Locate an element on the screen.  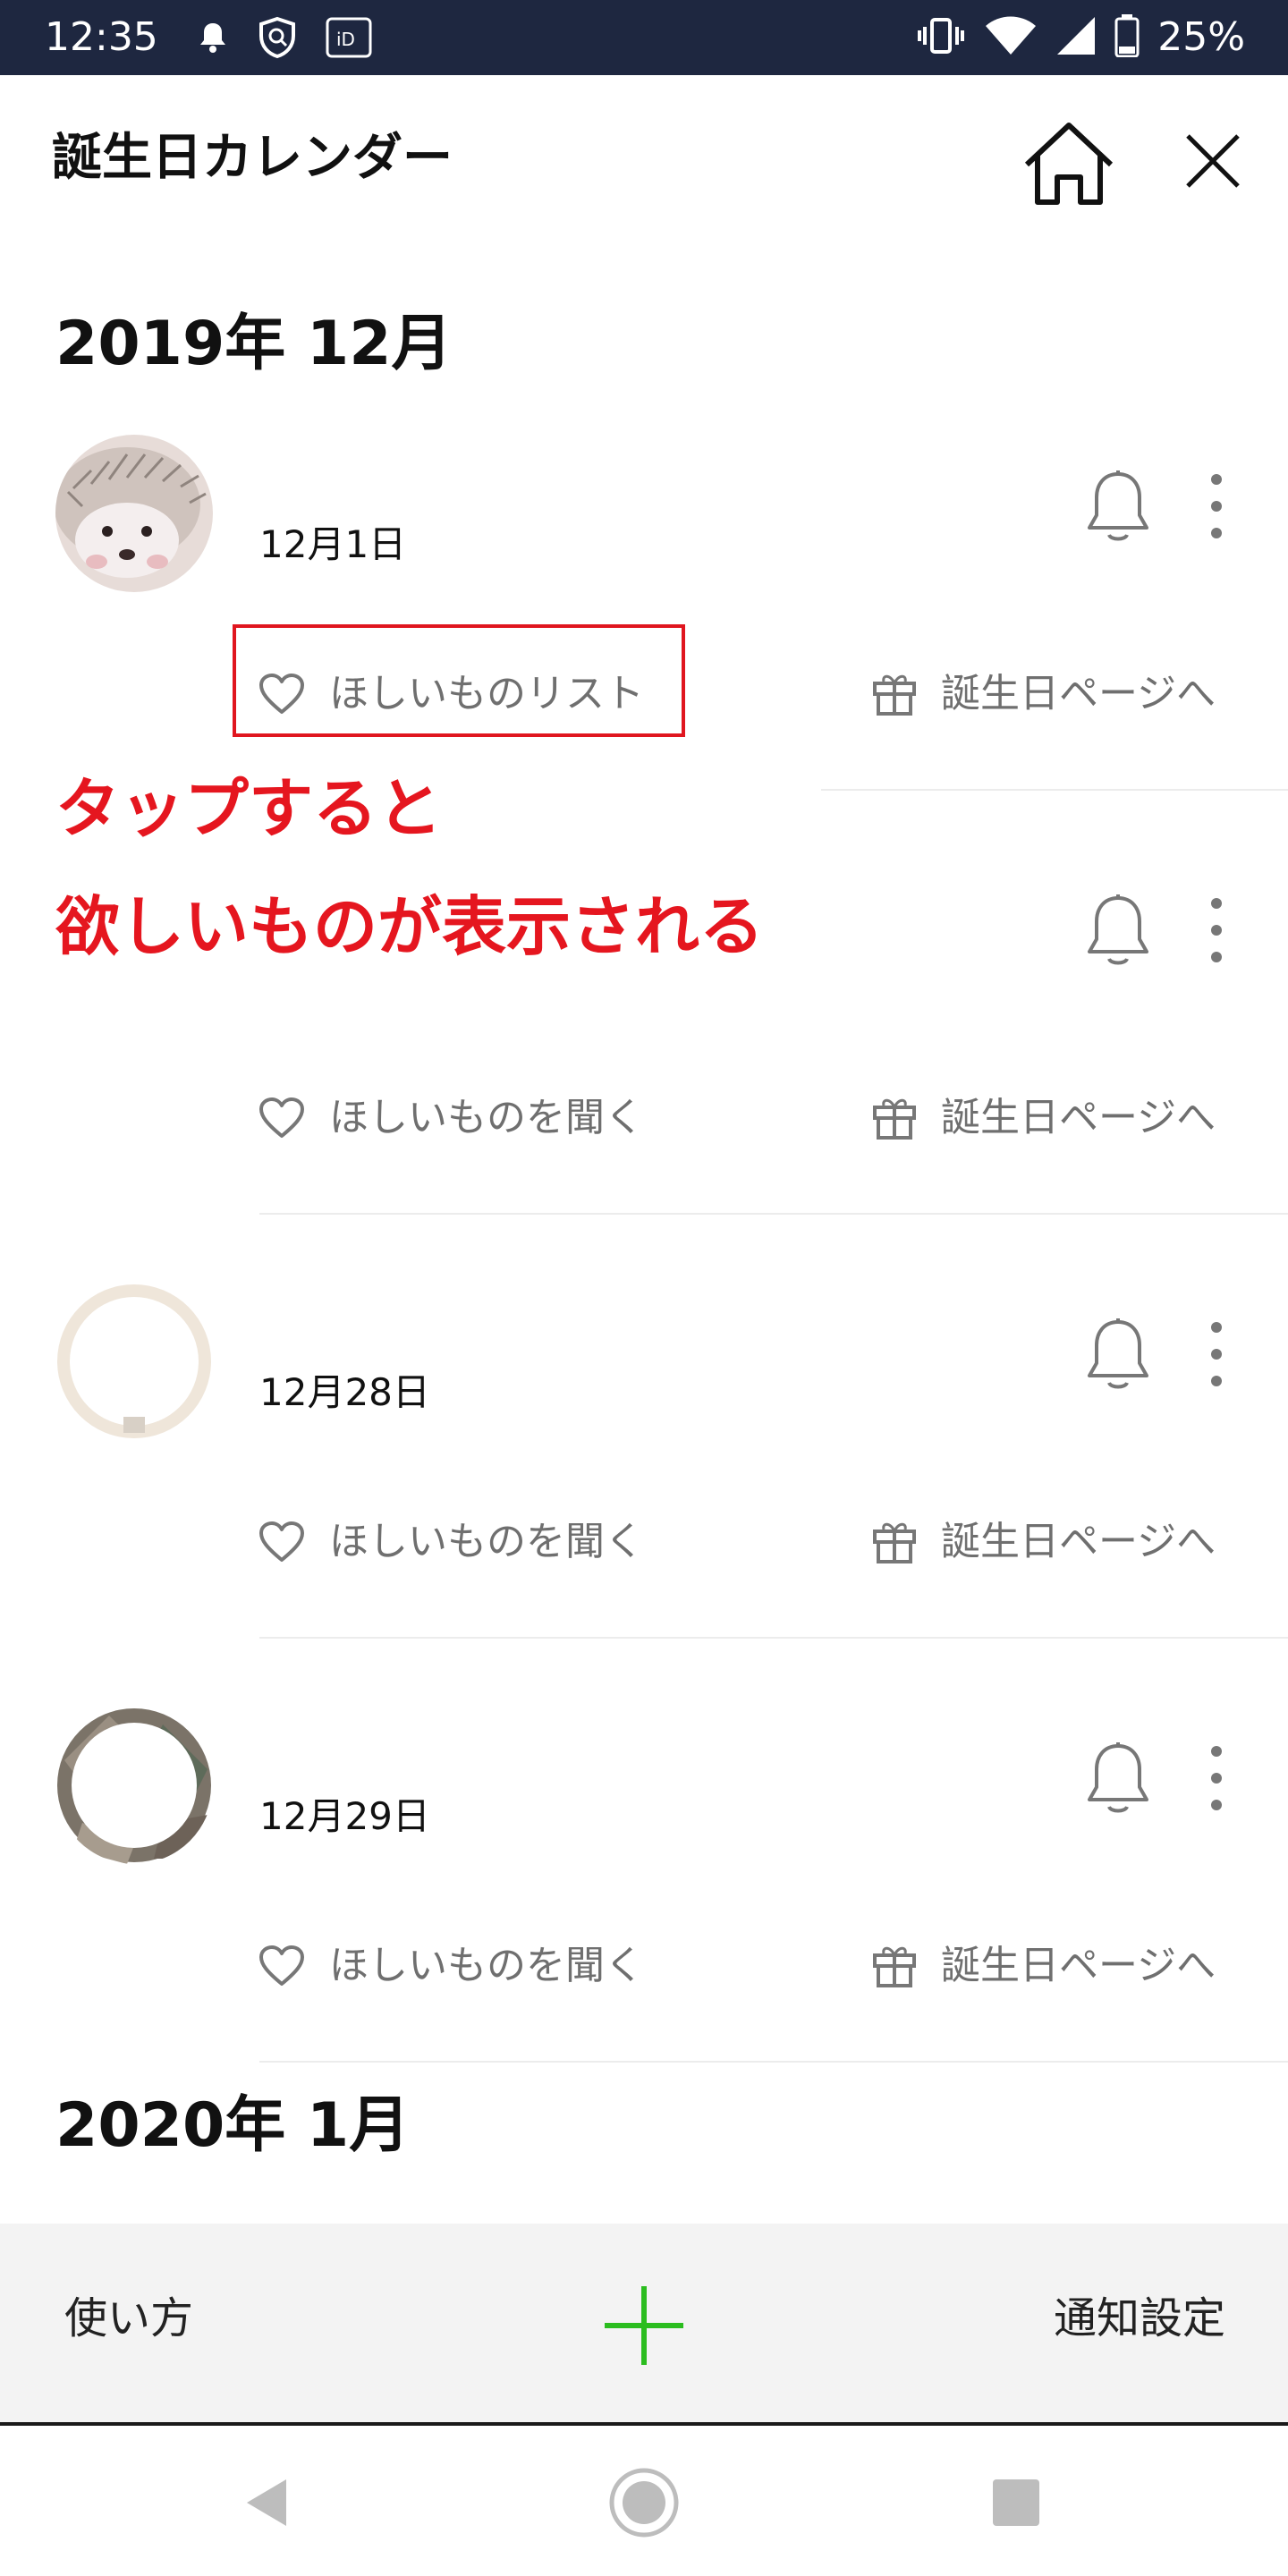
status-right: 25% is located at coordinates (1080, 38).